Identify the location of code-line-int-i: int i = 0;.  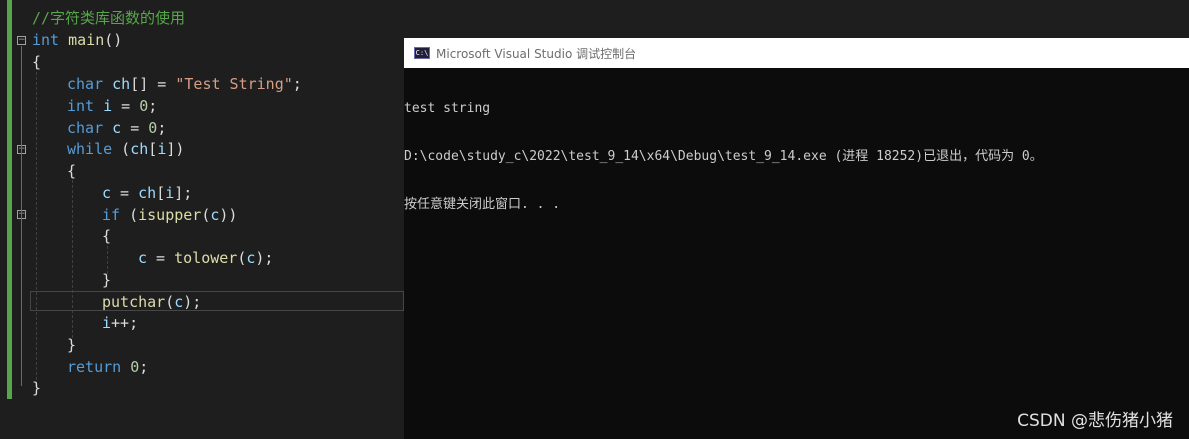
(112, 106).